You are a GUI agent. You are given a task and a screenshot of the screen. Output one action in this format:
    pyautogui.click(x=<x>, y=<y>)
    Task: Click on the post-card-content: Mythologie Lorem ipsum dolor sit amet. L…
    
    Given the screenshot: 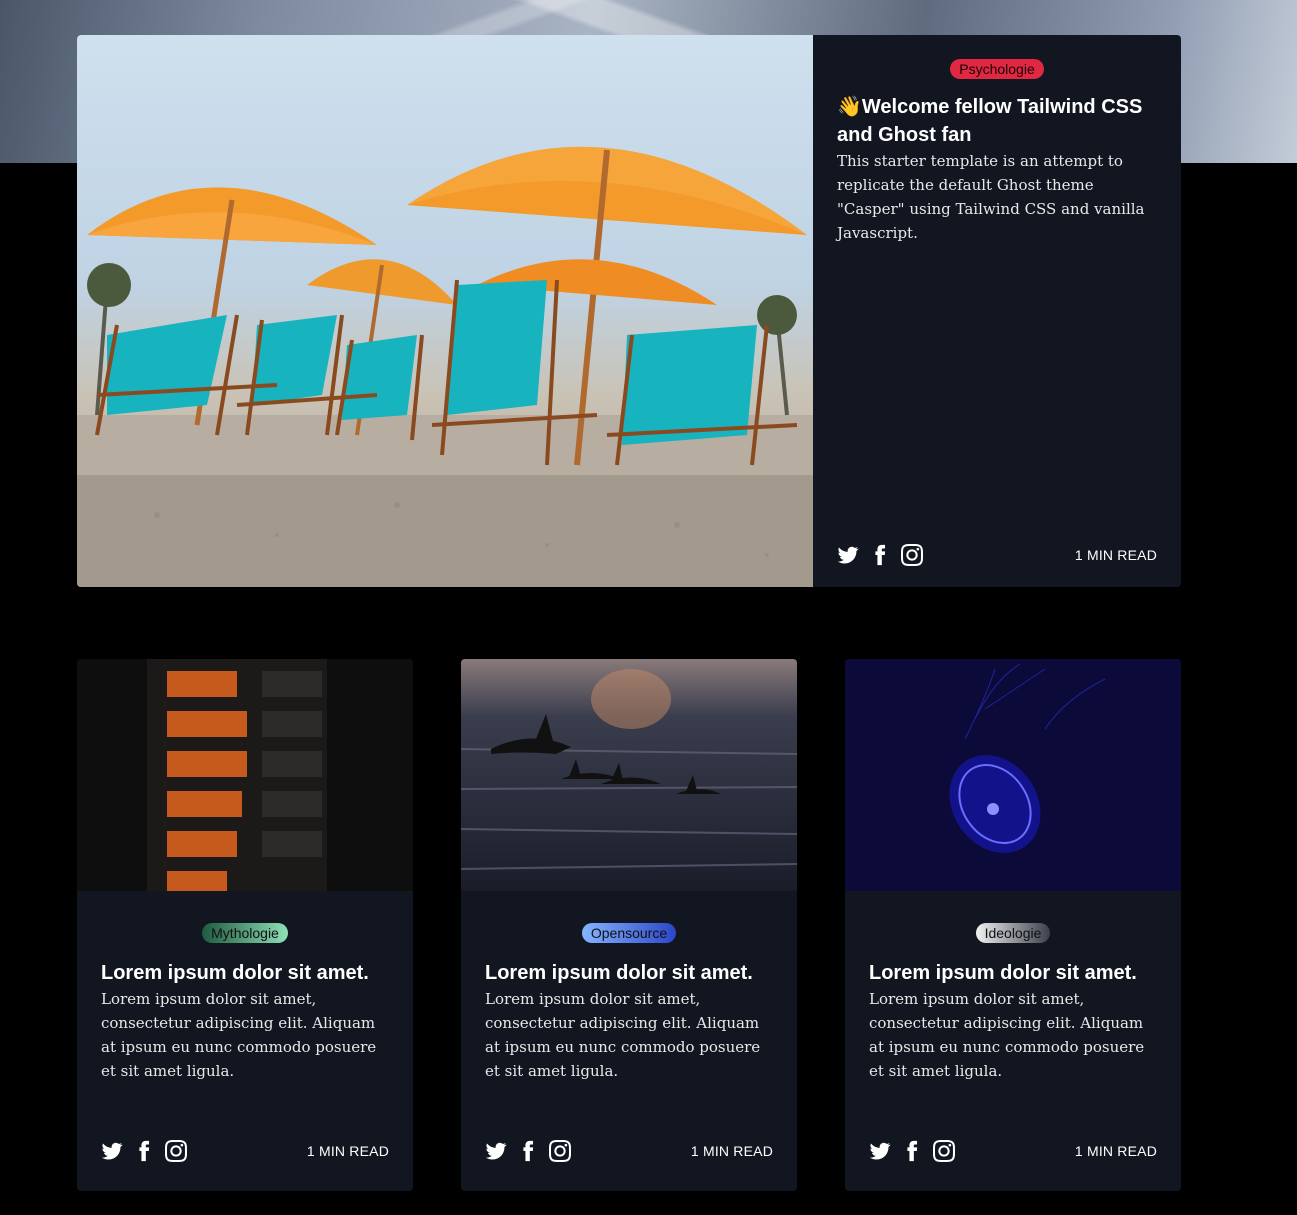 What is the action you would take?
    pyautogui.click(x=245, y=987)
    